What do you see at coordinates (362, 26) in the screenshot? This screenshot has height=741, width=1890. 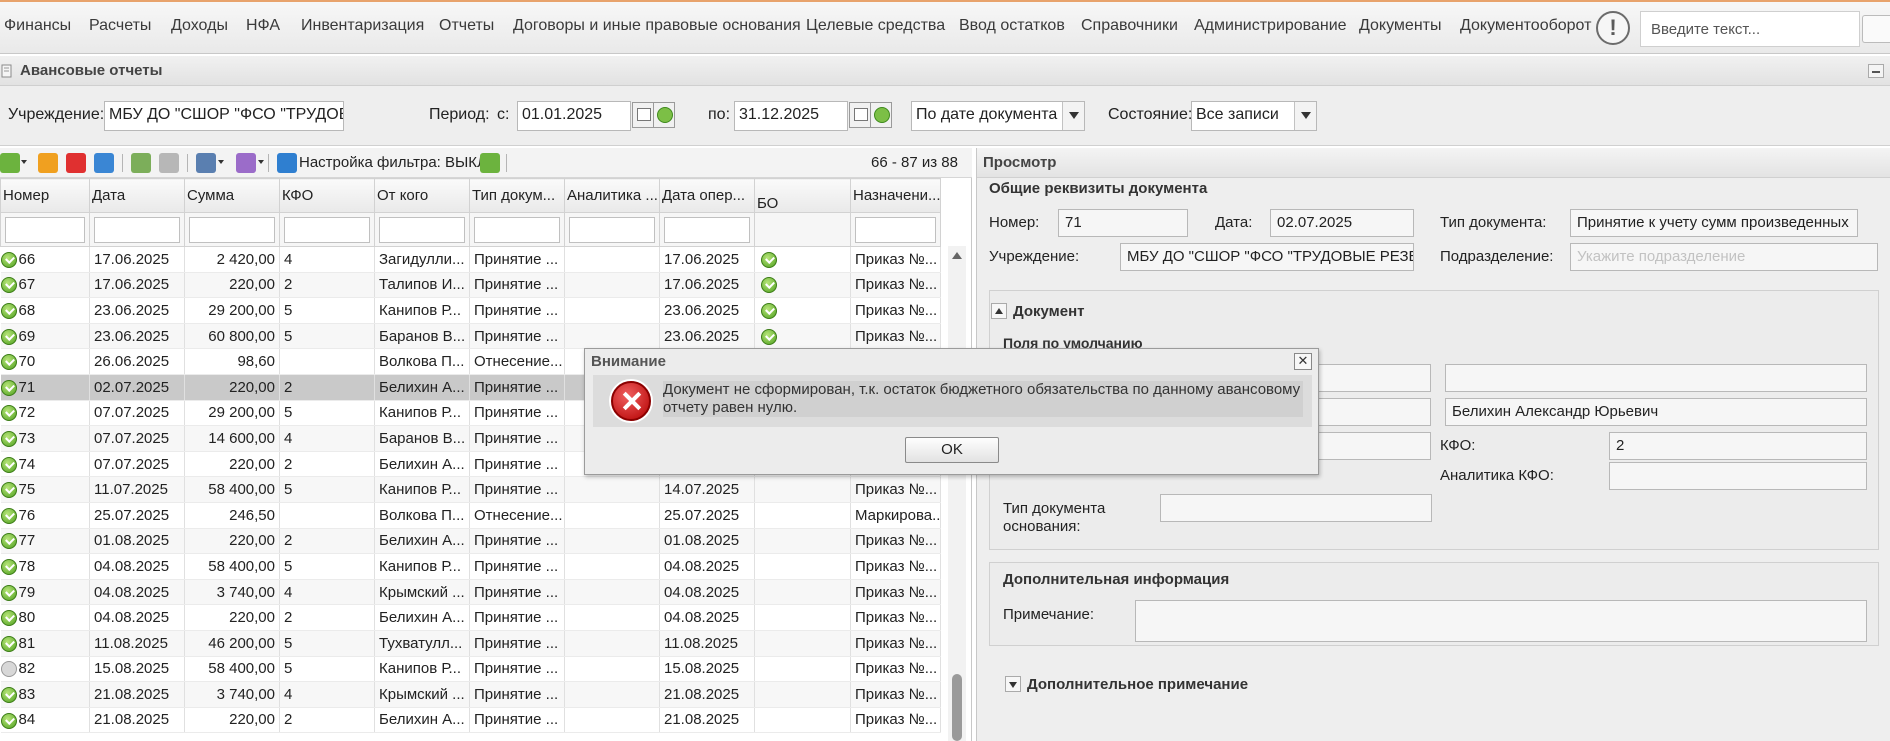 I see `menu-item-inventory: Инвентаризация` at bounding box center [362, 26].